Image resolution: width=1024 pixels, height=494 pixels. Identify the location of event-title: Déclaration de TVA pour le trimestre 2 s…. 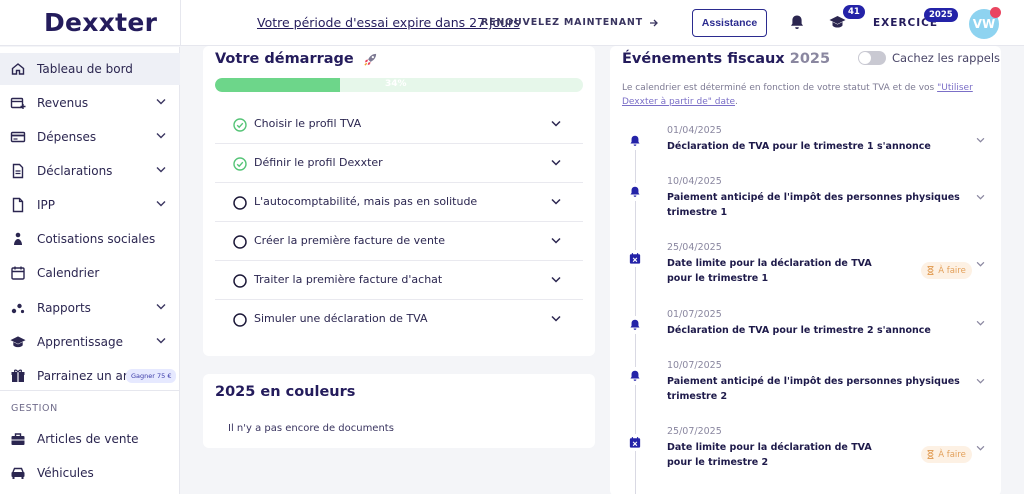
(799, 330).